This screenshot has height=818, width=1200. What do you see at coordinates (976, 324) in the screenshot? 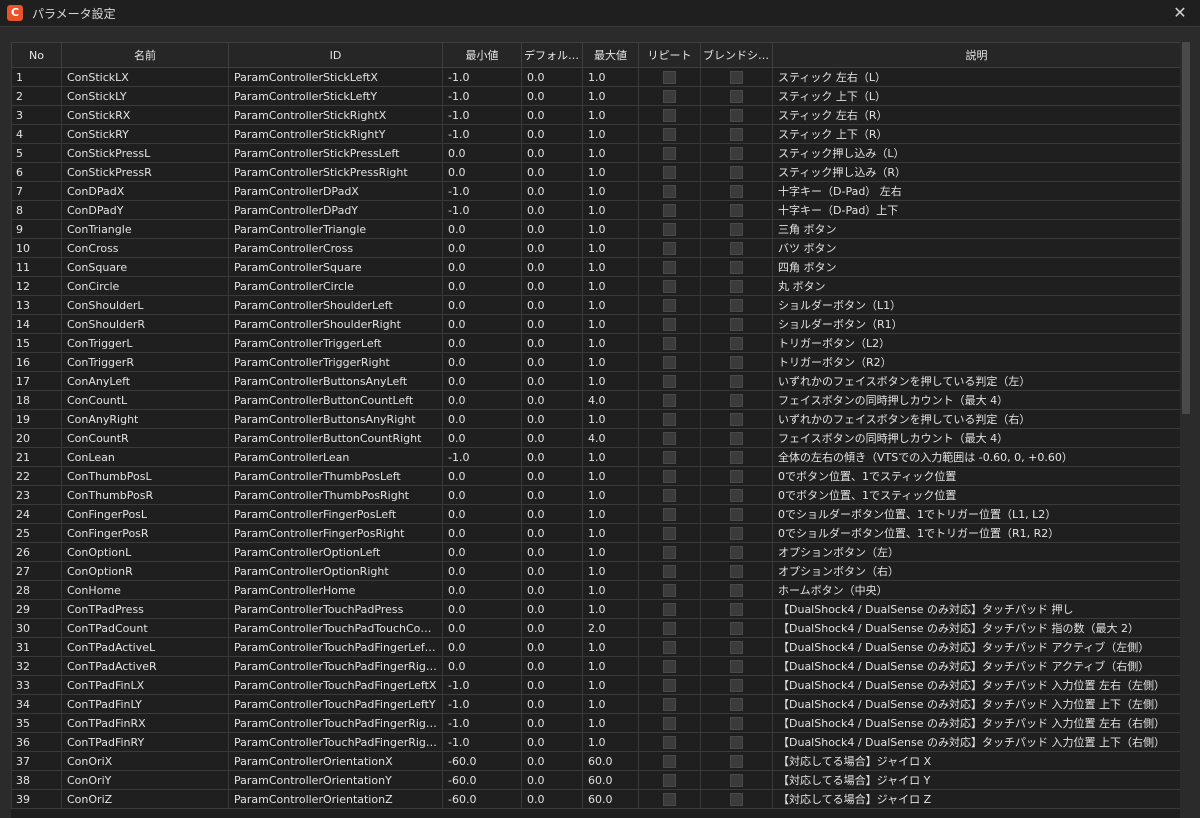
I see `cell-description: ショルダーボタン（R1）` at bounding box center [976, 324].